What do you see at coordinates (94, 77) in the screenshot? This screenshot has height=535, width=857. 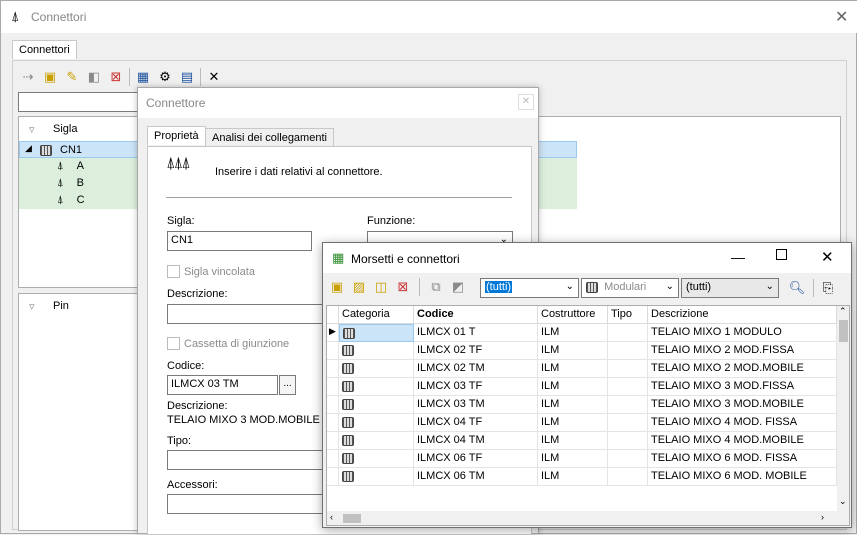 I see `duplicate-icon: ◧` at bounding box center [94, 77].